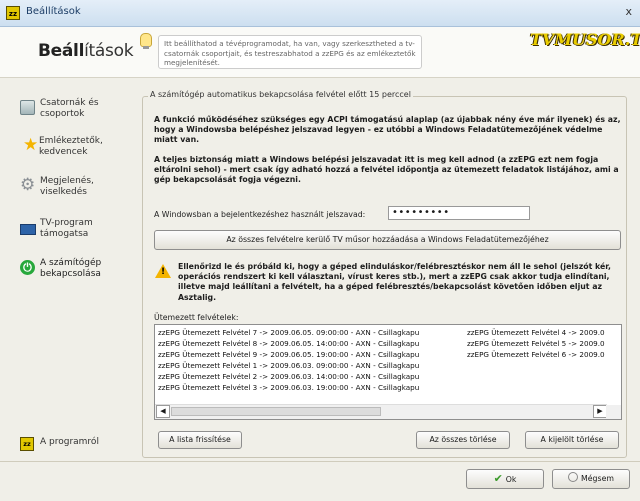 This screenshot has width=640, height=501. What do you see at coordinates (69, 442) in the screenshot?
I see `sidebar-item-label: A programról` at bounding box center [69, 442].